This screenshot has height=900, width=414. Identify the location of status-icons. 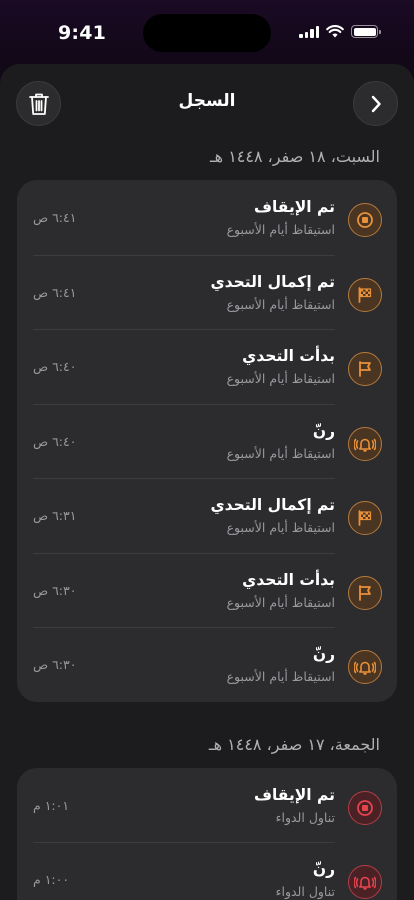
(340, 31).